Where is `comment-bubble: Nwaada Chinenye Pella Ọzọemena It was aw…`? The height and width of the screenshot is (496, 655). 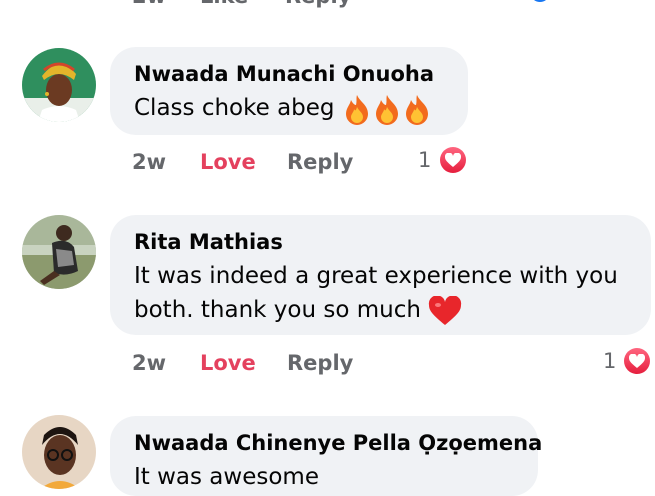
comment-bubble: Nwaada Chinenye Pella Ọzọemena It was aw… is located at coordinates (326, 456).